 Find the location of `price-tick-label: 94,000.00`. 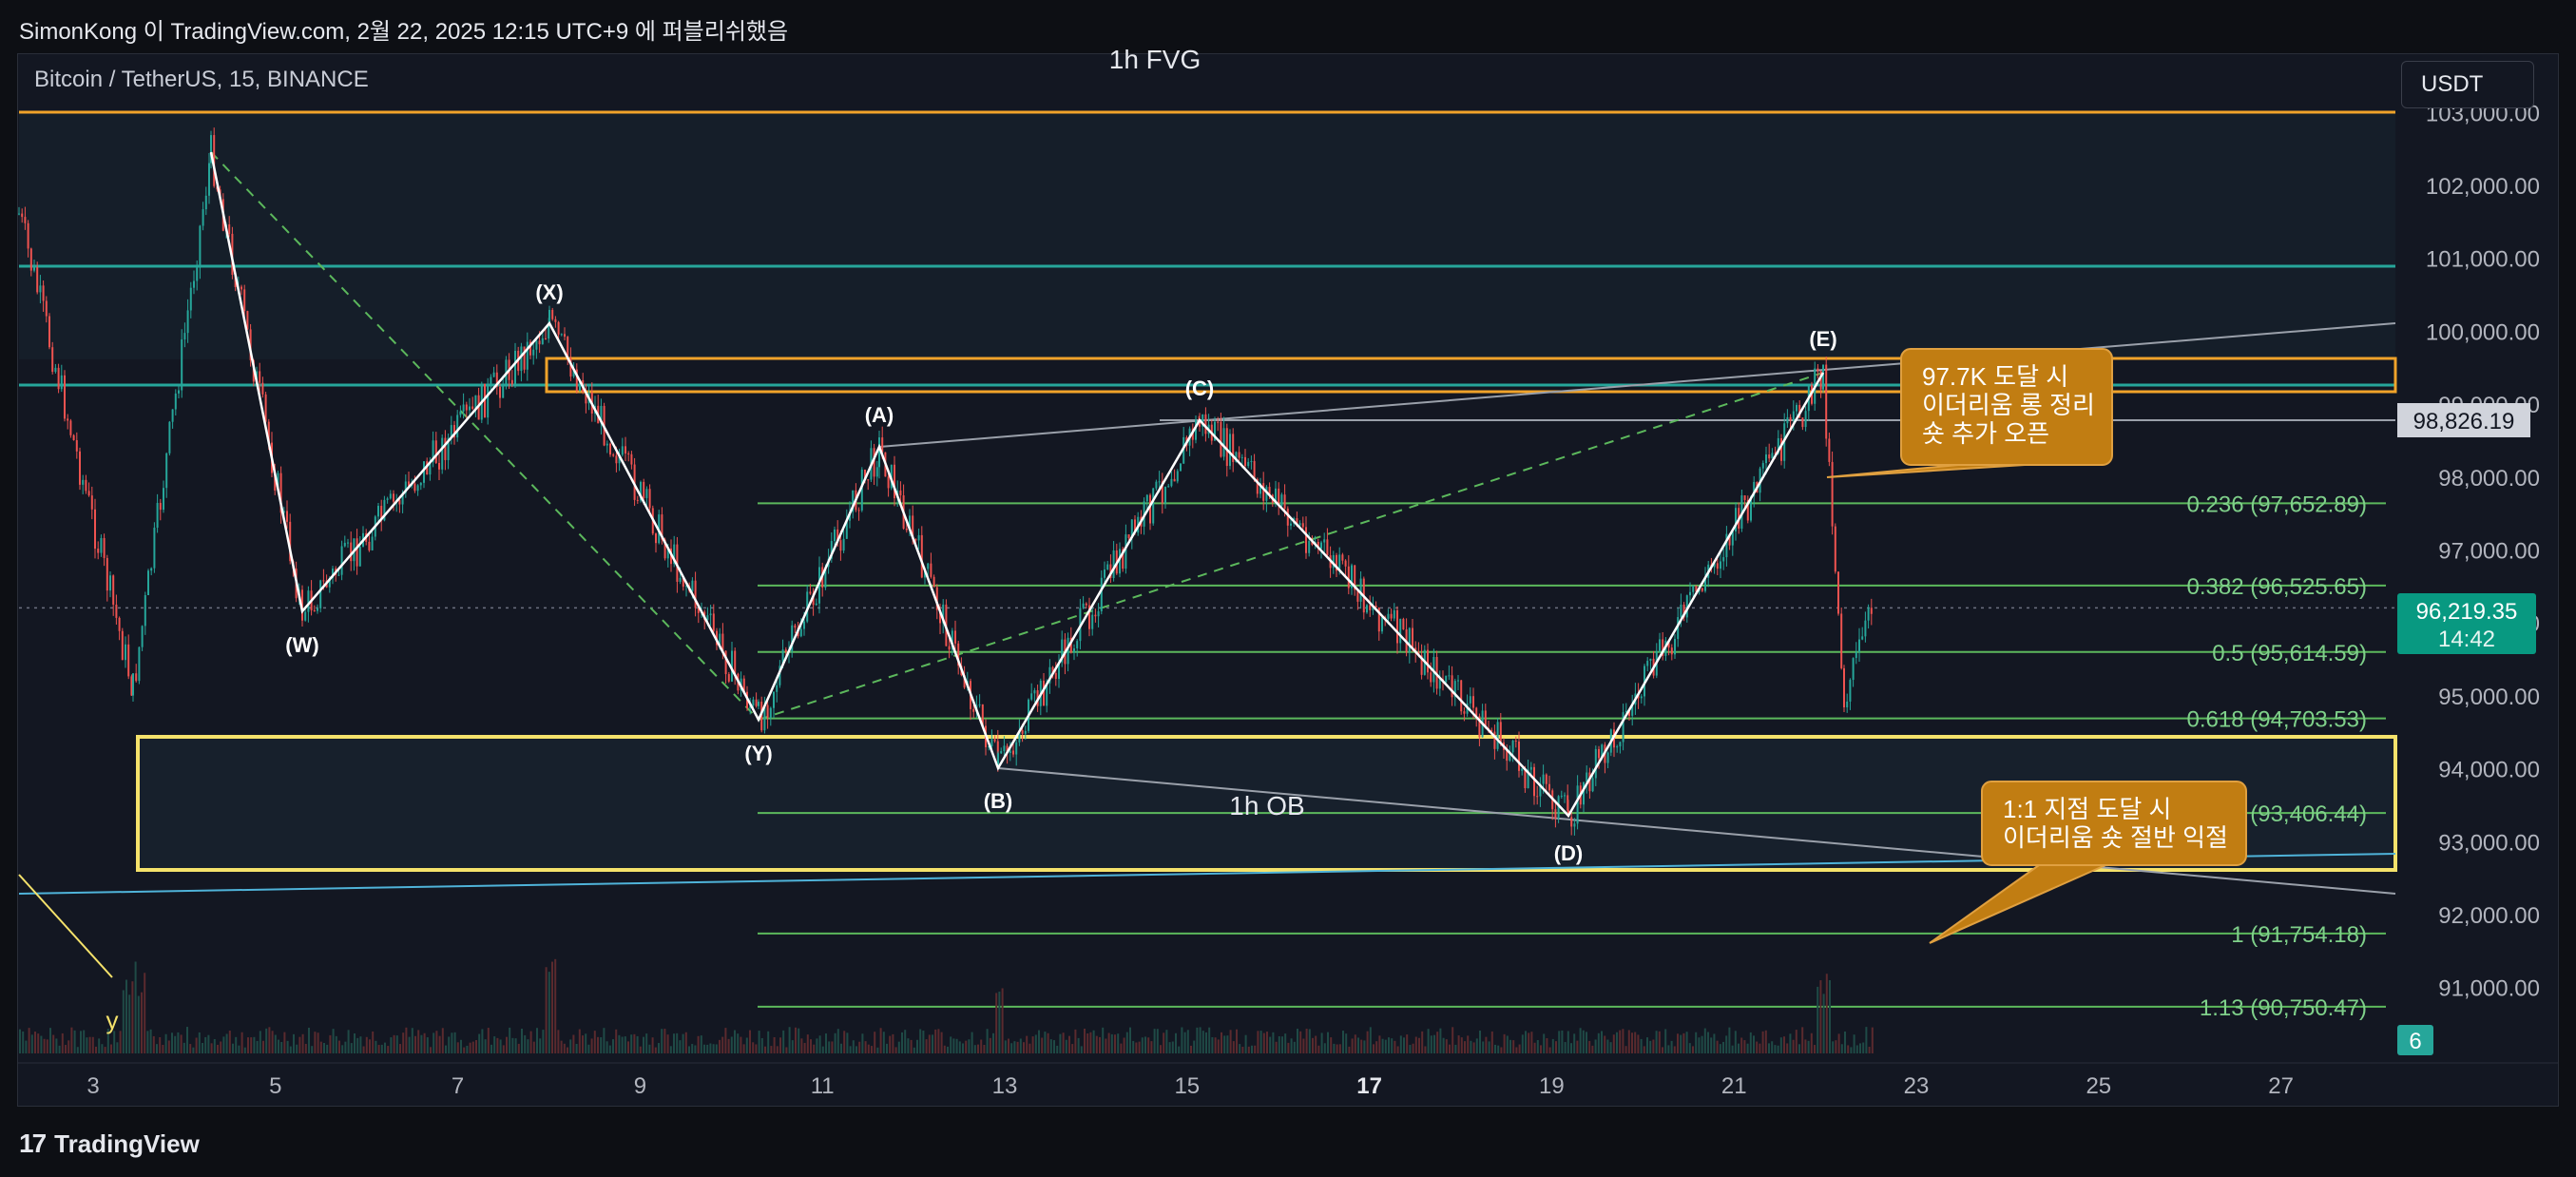

price-tick-label: 94,000.00 is located at coordinates (2489, 770).